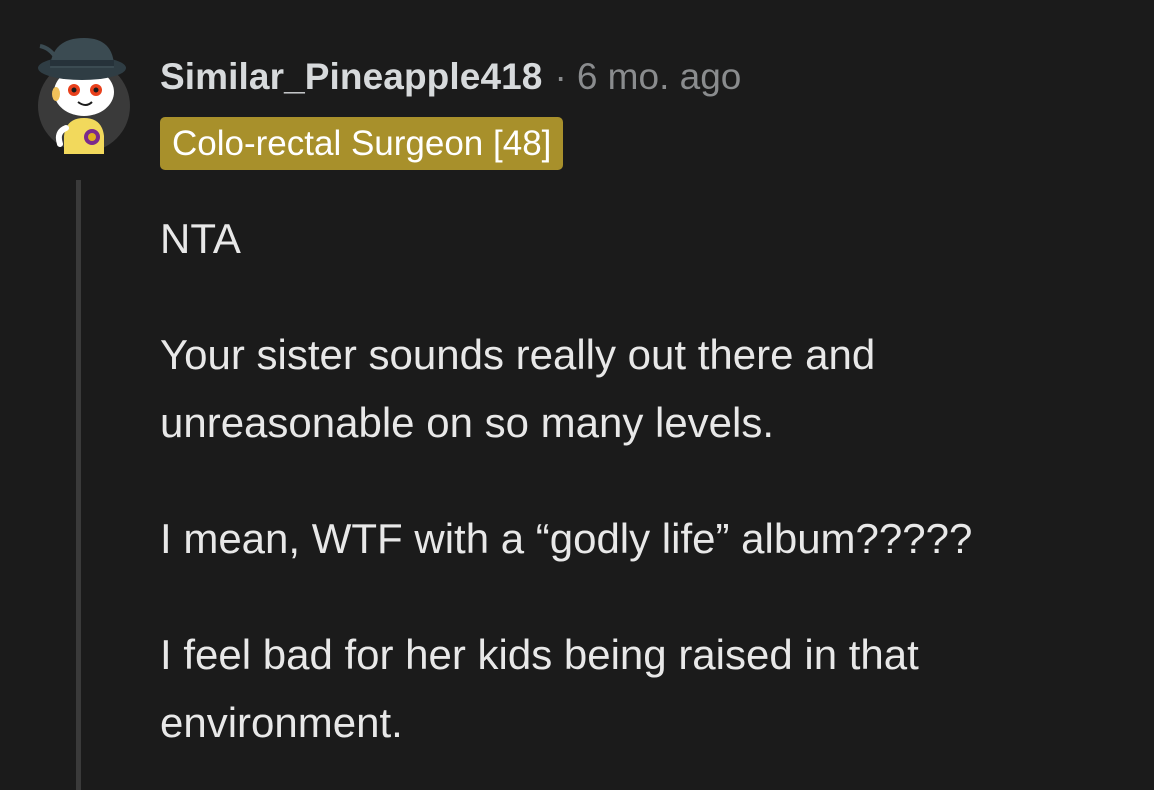  Describe the element at coordinates (78, 485) in the screenshot. I see `thread-collapse-line` at that location.